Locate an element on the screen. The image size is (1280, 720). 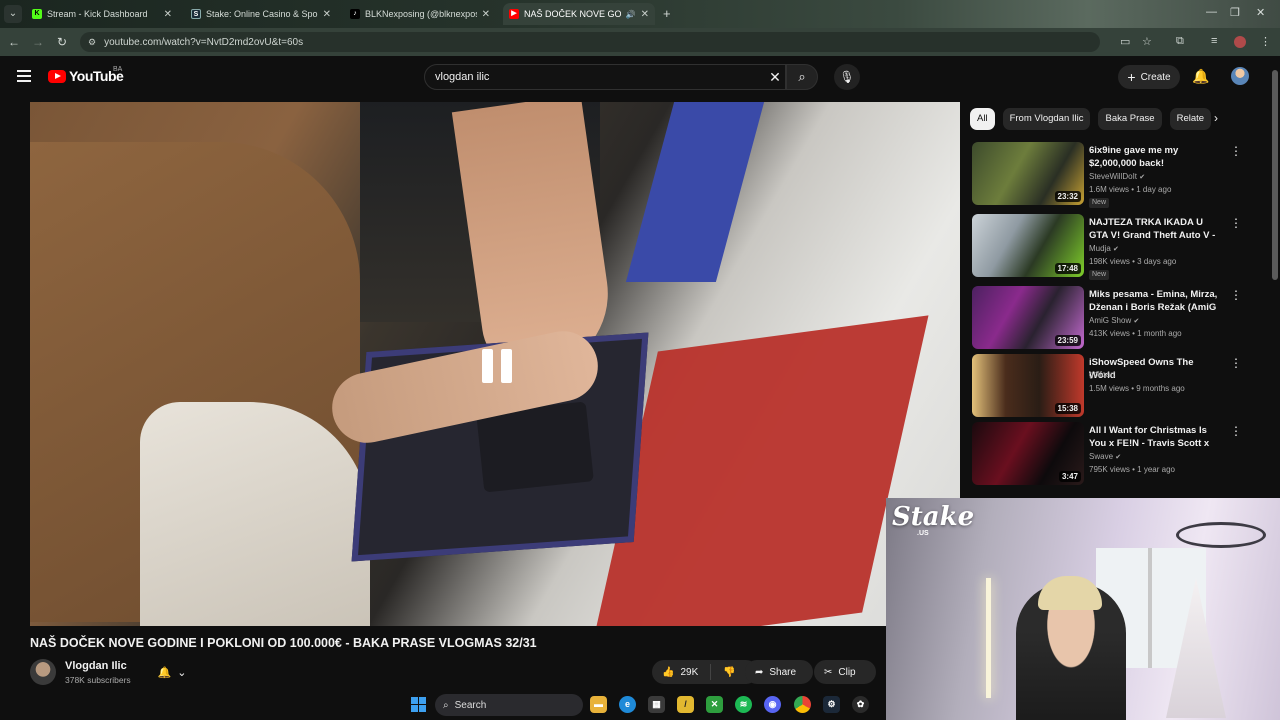
chip-baka-prase: Baka Prase is located at coordinates (1130, 119).